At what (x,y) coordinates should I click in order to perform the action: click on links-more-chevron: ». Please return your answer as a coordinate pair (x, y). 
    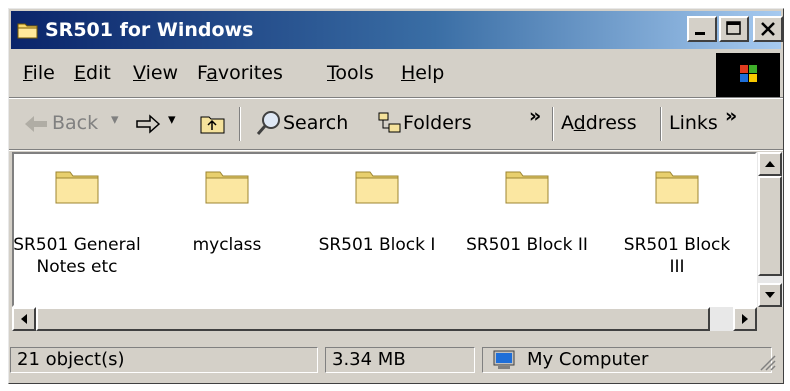
    Looking at the image, I should click on (731, 116).